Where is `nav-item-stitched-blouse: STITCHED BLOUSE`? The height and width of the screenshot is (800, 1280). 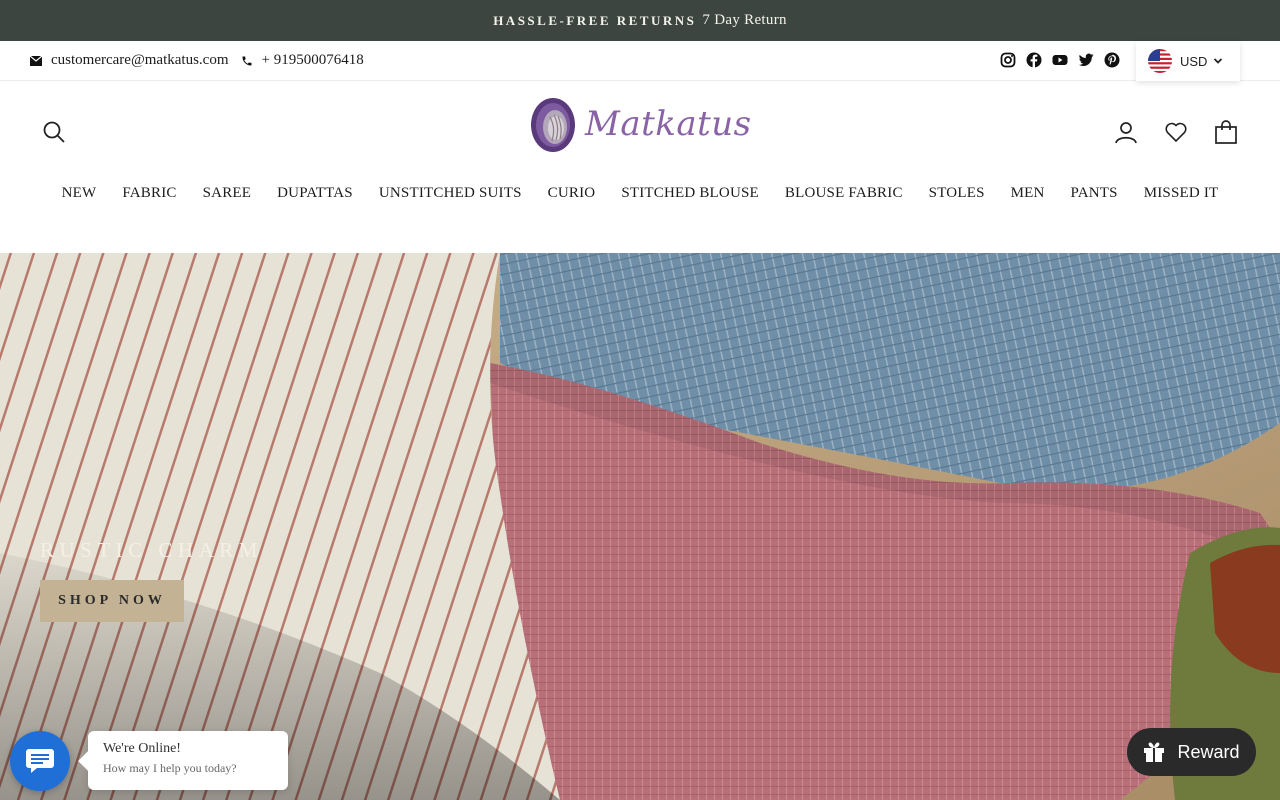
nav-item-stitched-blouse: STITCHED BLOUSE is located at coordinates (690, 193).